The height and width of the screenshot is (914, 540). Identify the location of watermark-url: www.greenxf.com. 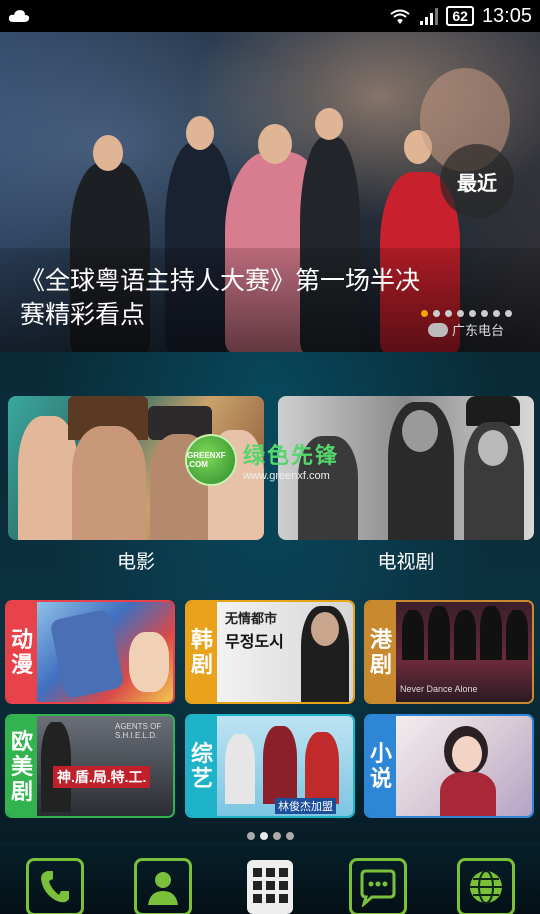
(286, 476).